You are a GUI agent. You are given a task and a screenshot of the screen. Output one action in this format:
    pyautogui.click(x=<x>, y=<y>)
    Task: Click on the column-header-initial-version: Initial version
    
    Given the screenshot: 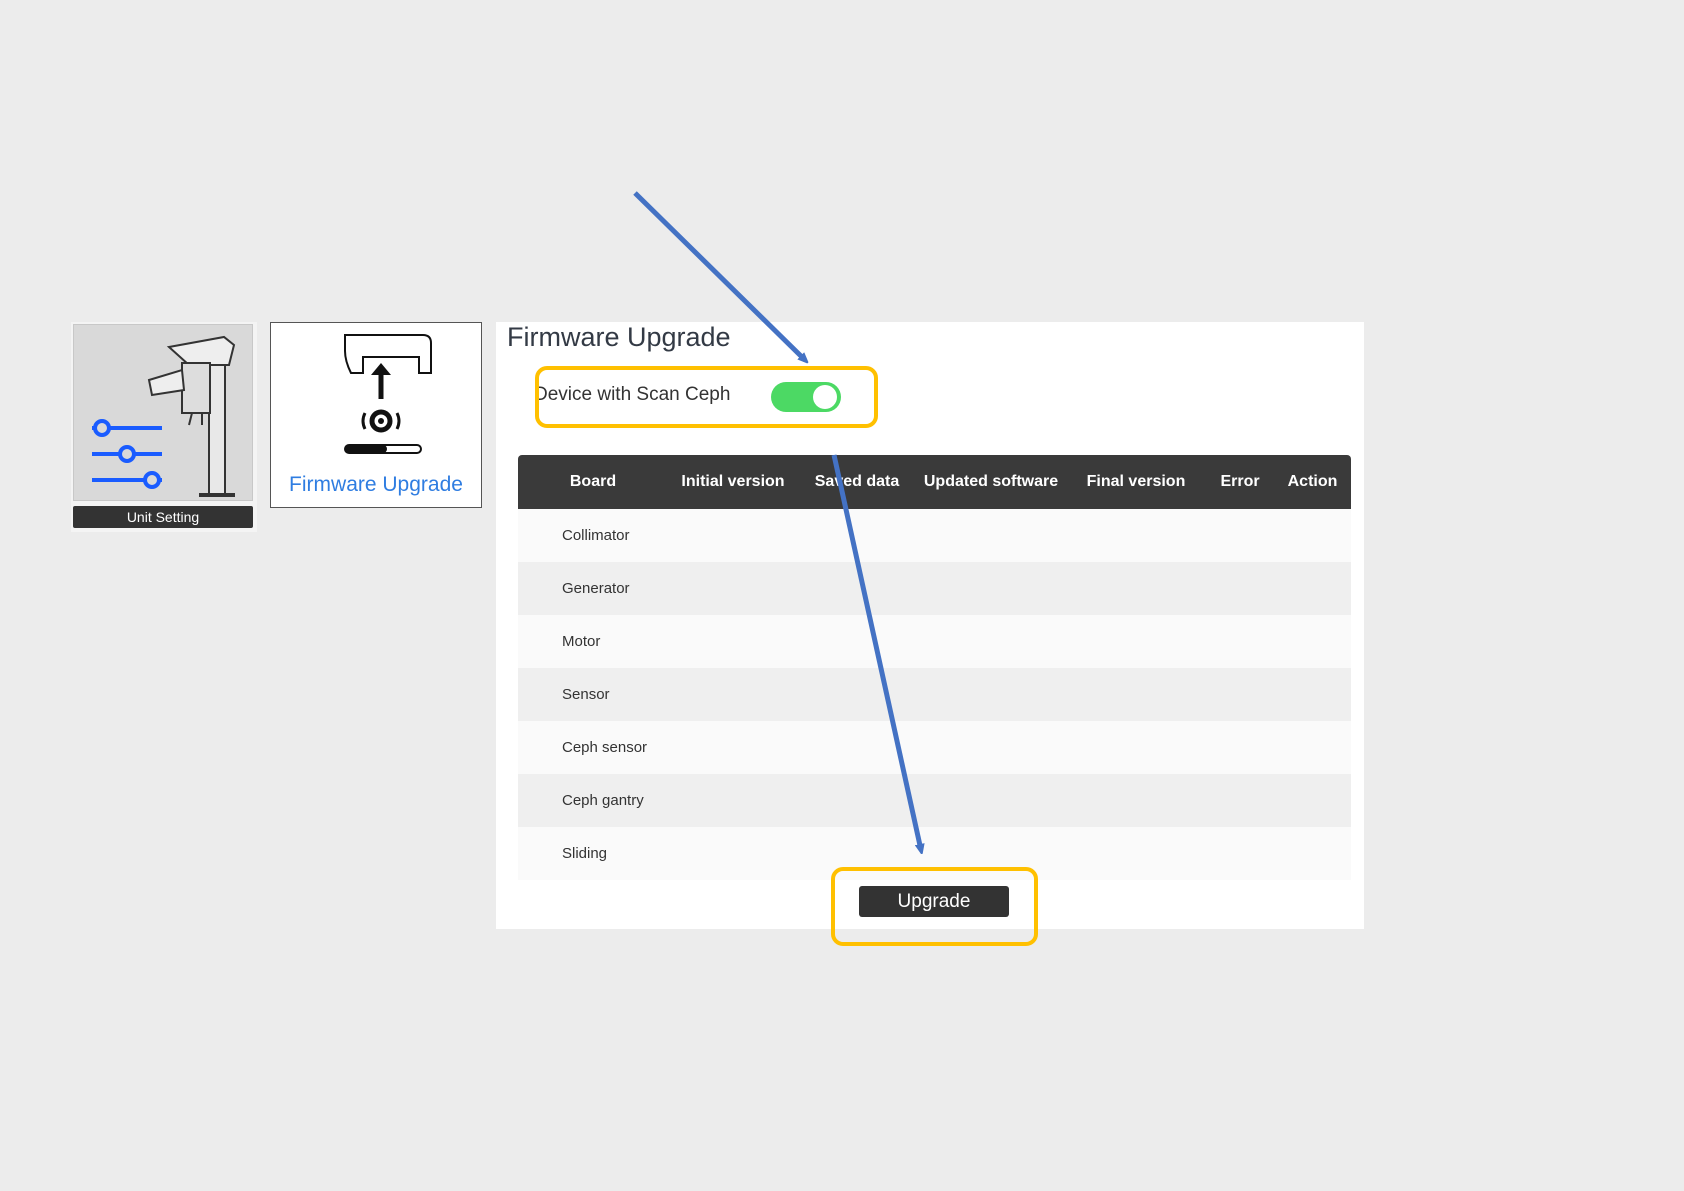 What is the action you would take?
    pyautogui.click(x=733, y=481)
    